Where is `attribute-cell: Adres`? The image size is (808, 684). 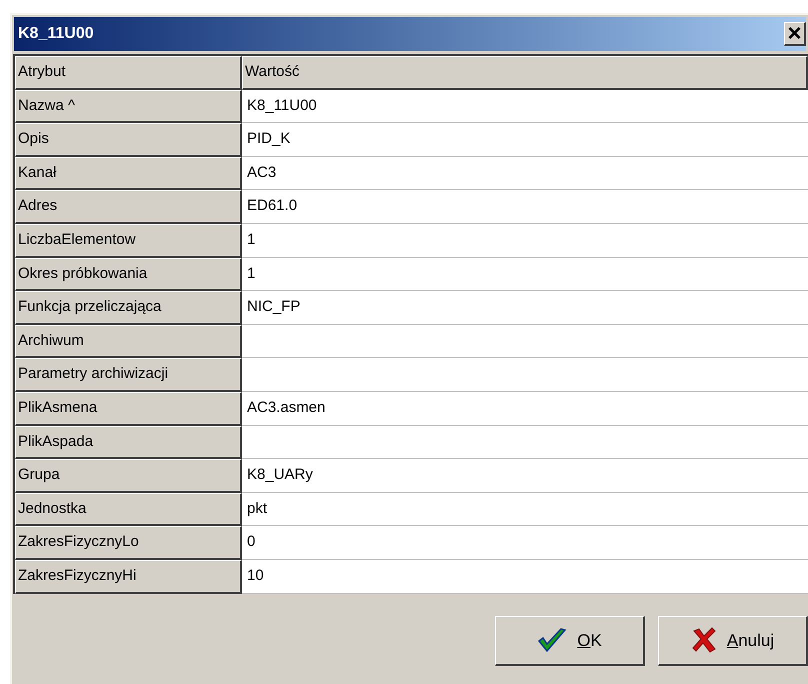 attribute-cell: Adres is located at coordinates (128, 207).